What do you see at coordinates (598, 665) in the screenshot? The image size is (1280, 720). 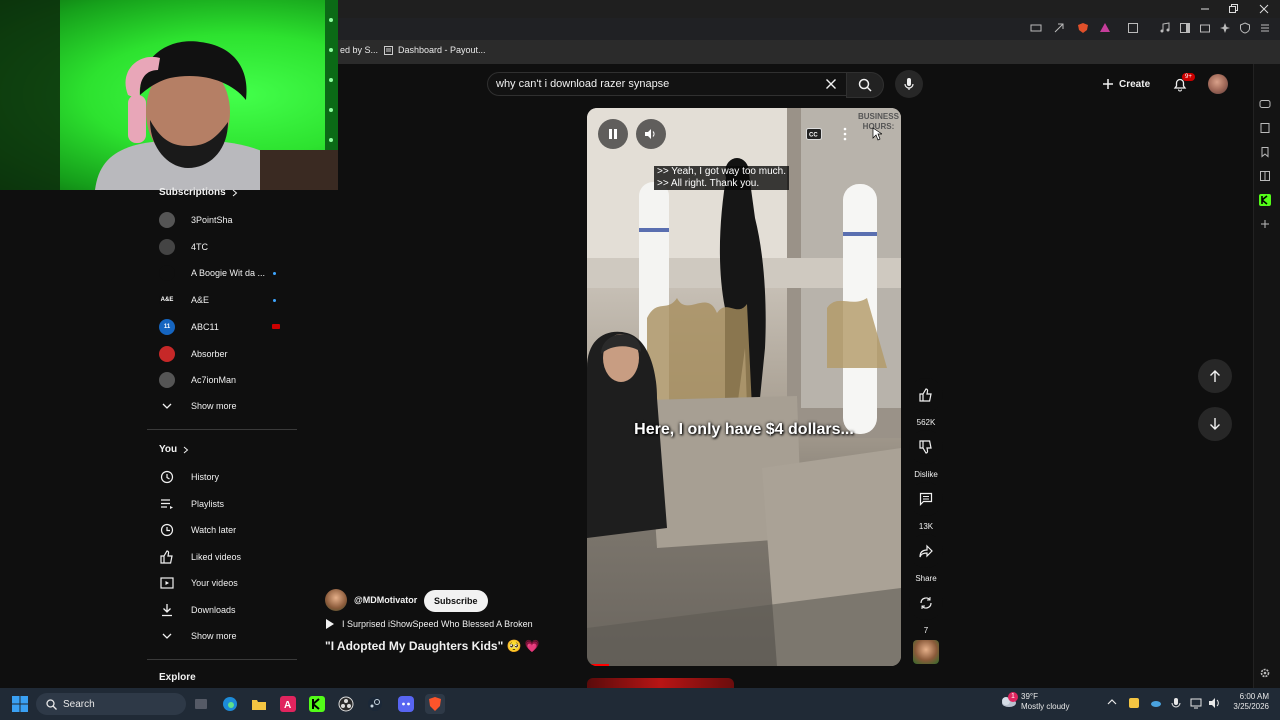 I see `video-progress-bar` at bounding box center [598, 665].